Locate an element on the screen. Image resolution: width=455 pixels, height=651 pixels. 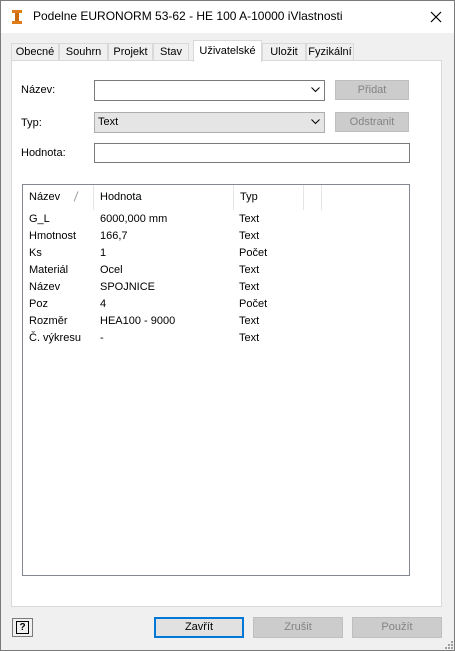
cell-name: Materiál is located at coordinates (49, 270).